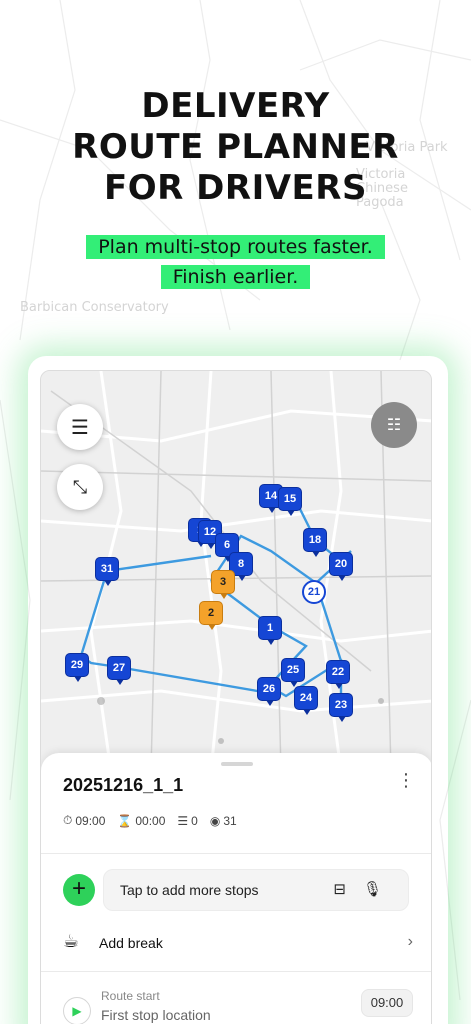 The height and width of the screenshot is (1024, 471). Describe the element at coordinates (94, 307) in the screenshot. I see `bg-map-label: Barbican Conservatory` at that location.